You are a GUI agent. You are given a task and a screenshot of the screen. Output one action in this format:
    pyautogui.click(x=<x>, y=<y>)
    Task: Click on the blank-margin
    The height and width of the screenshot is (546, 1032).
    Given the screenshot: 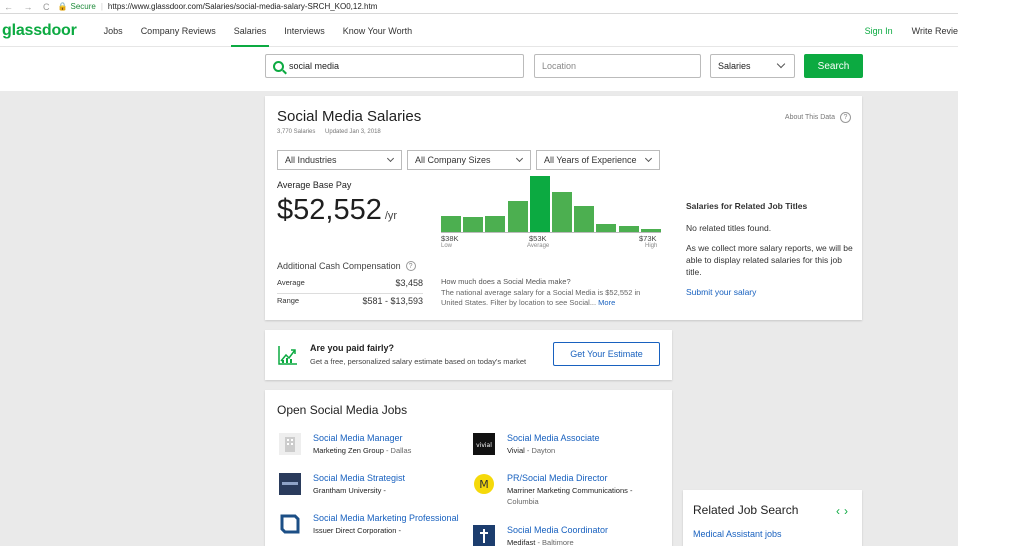 What is the action you would take?
    pyautogui.click(x=995, y=273)
    